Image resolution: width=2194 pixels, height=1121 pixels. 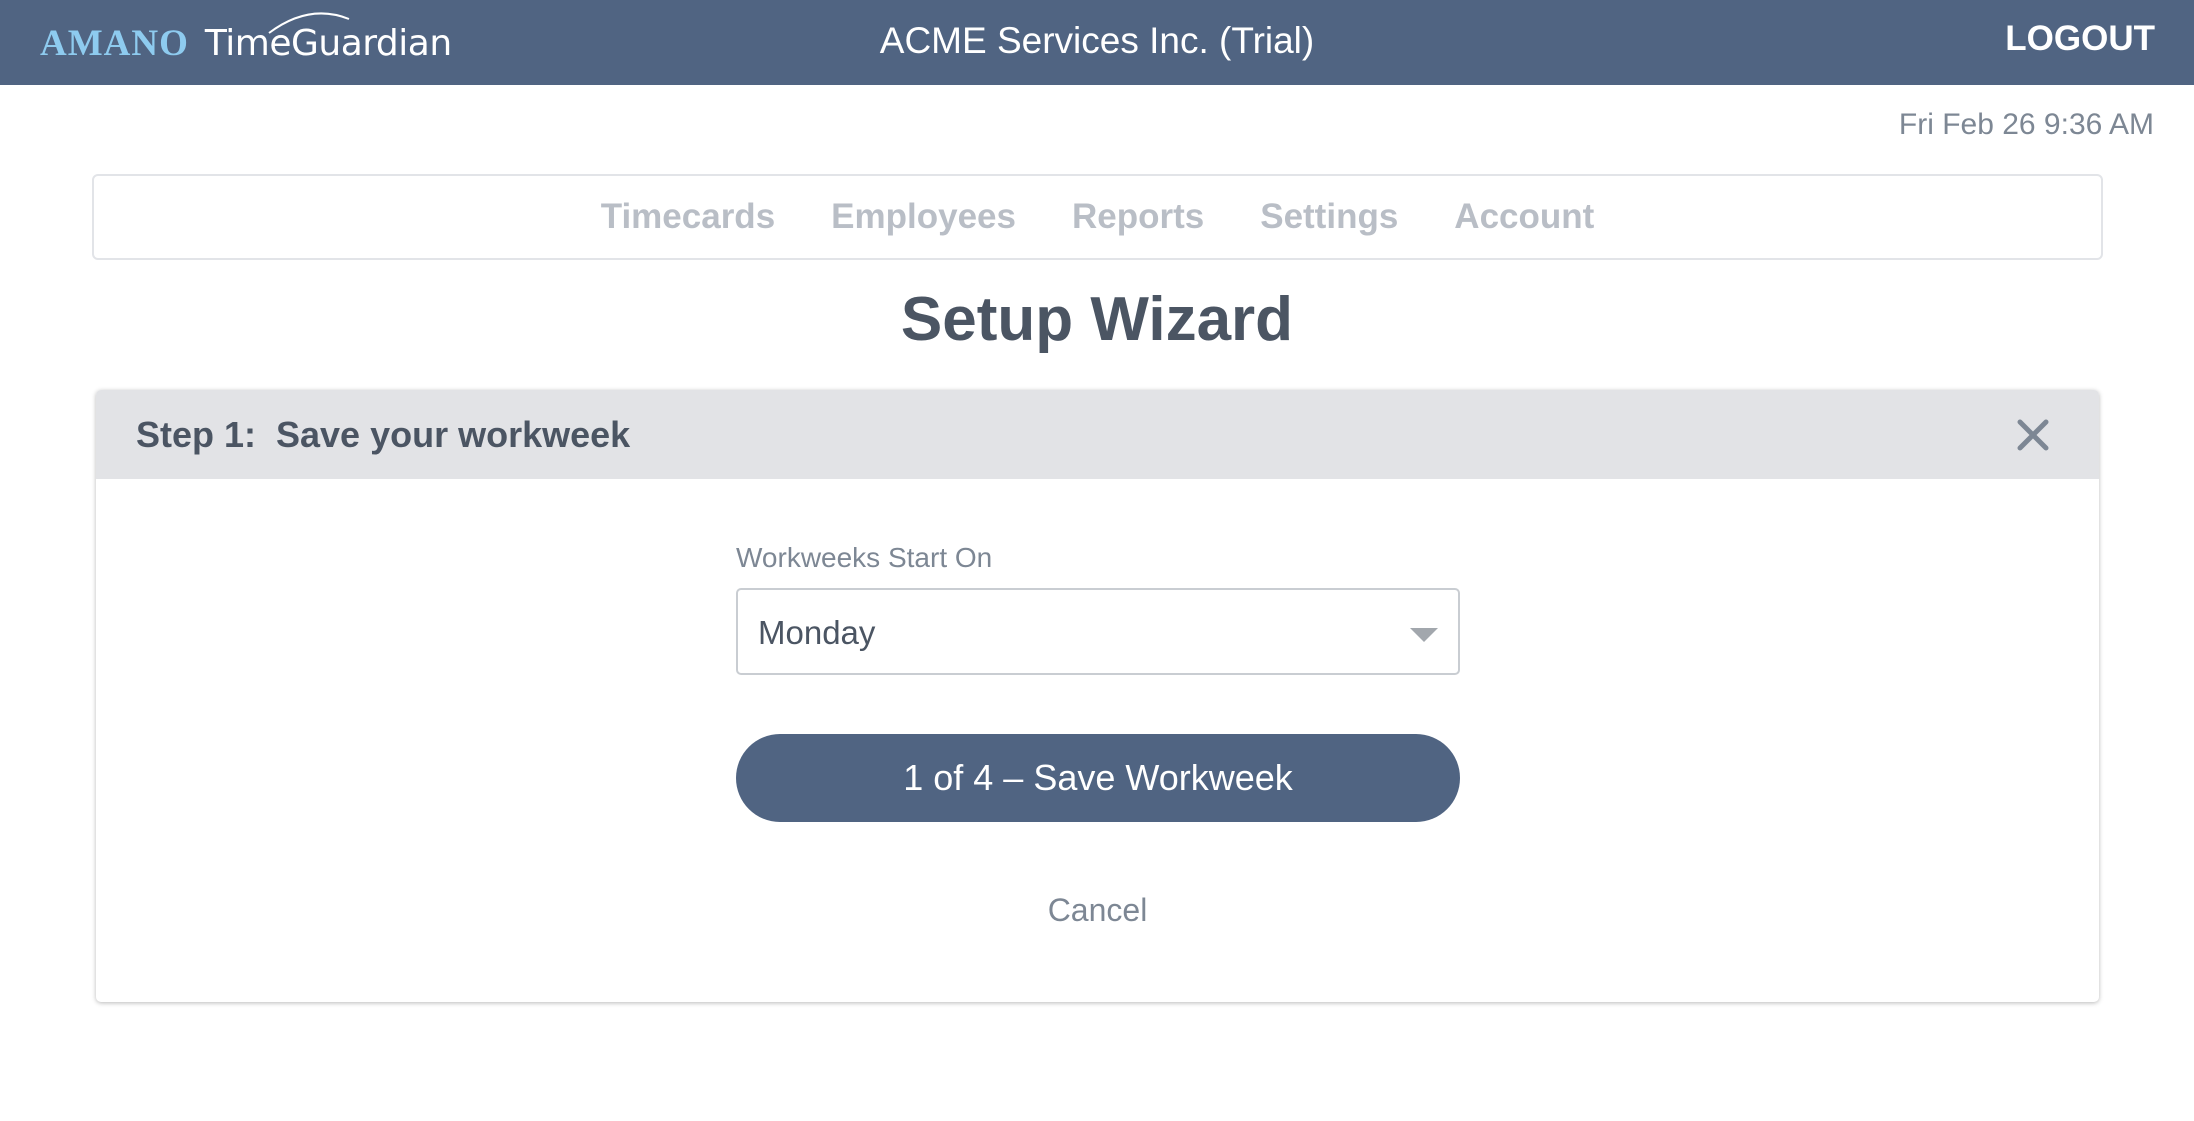 What do you see at coordinates (688, 217) in the screenshot?
I see `nav-item-timecards: Timecards` at bounding box center [688, 217].